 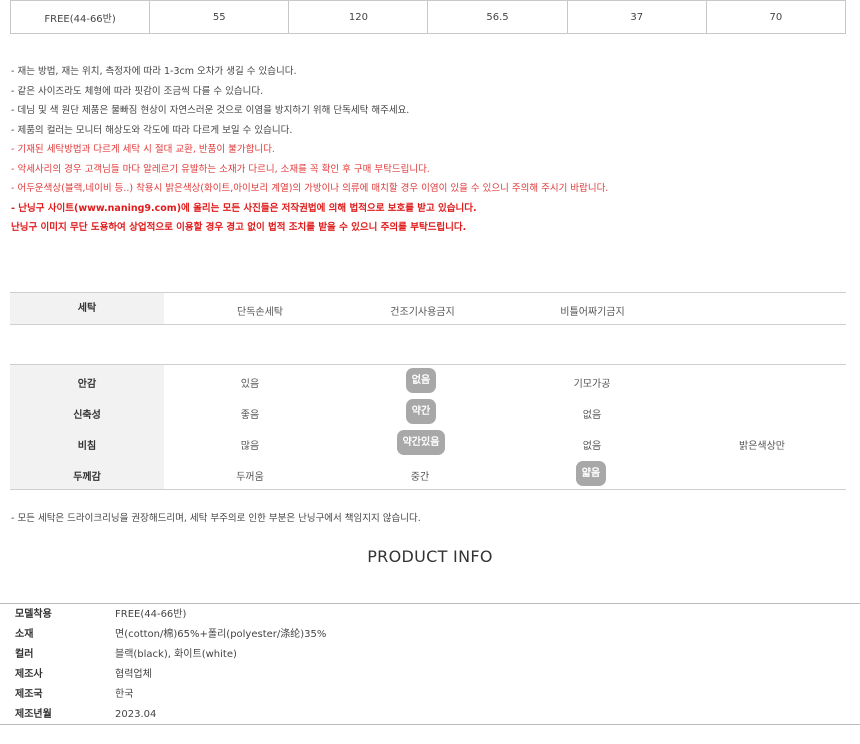 What do you see at coordinates (176, 654) in the screenshot?
I see `info-value: 블랙(black), 화이트(white)` at bounding box center [176, 654].